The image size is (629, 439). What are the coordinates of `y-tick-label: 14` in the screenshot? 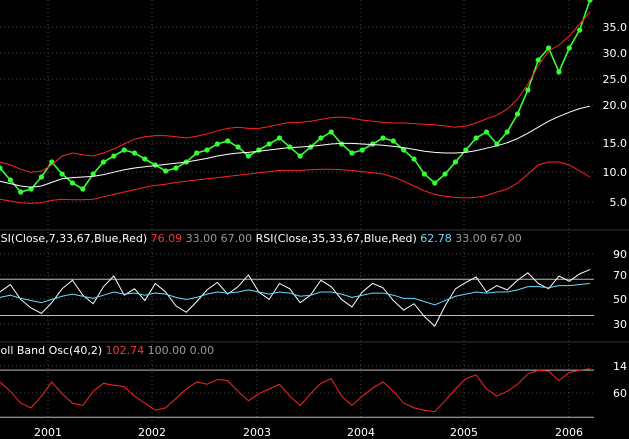 It's located at (620, 366).